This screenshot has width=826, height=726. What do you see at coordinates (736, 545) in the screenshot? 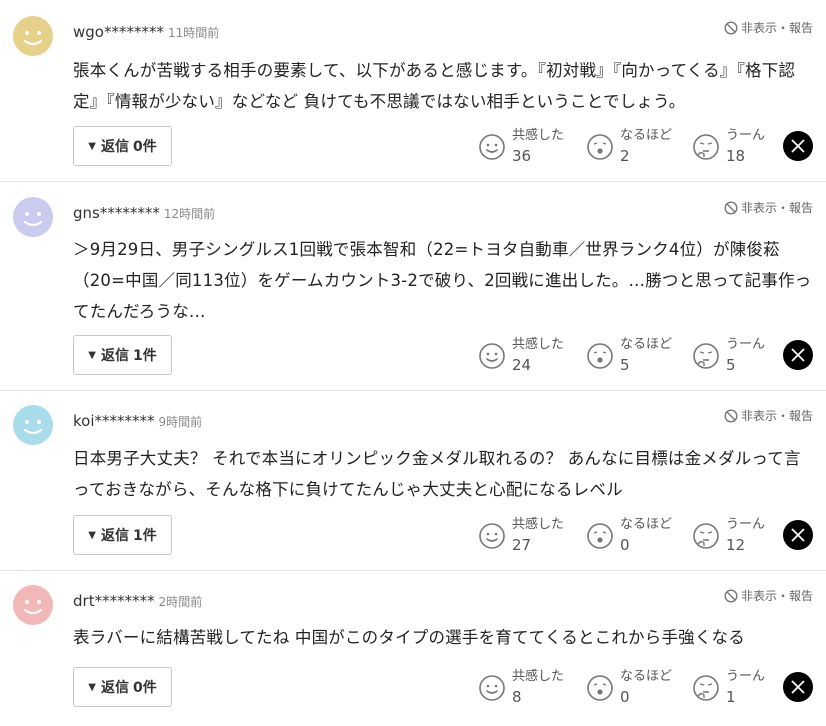
I see `uun-count: 12` at bounding box center [736, 545].